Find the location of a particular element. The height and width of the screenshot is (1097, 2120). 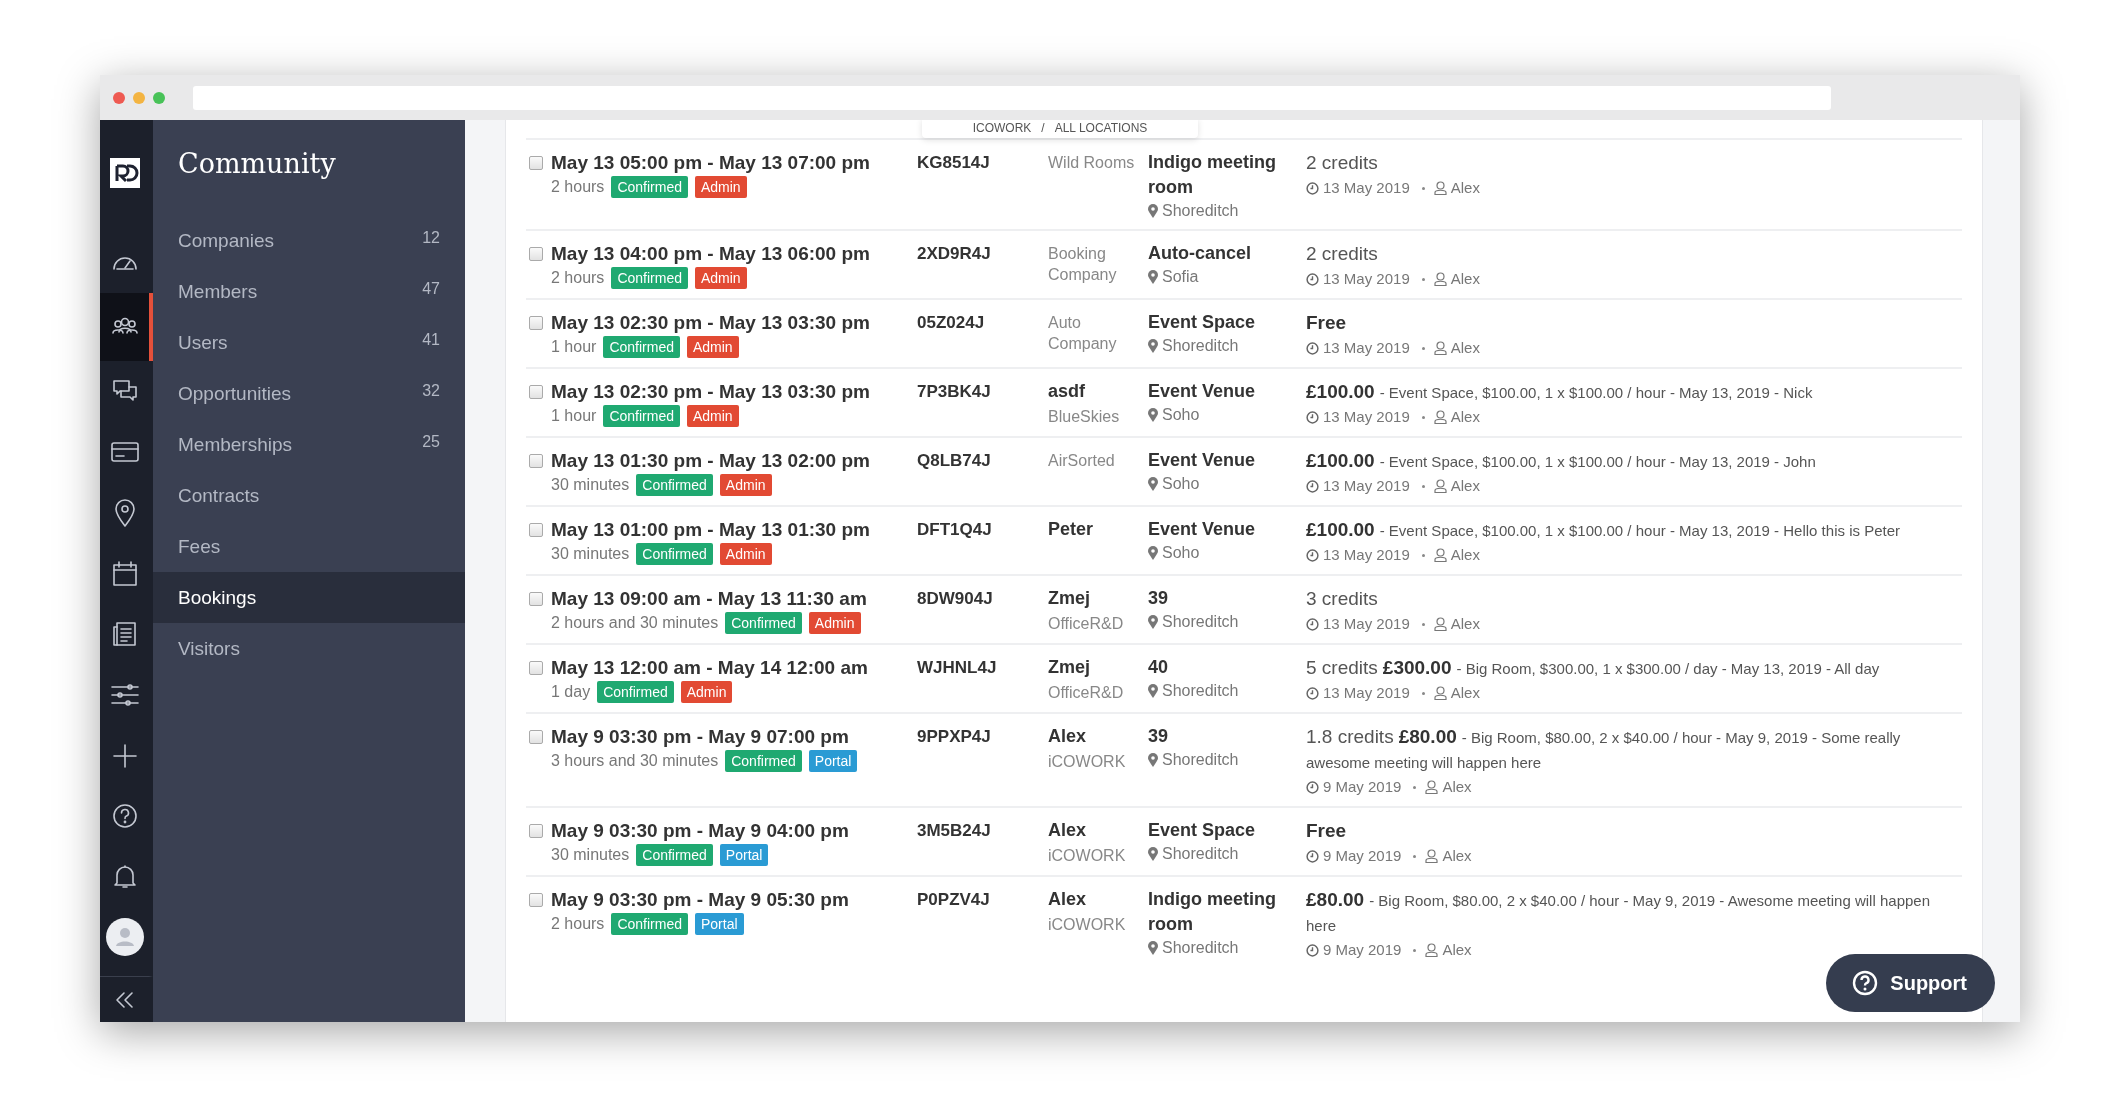

sidebar-item: Bookings is located at coordinates (309, 597).